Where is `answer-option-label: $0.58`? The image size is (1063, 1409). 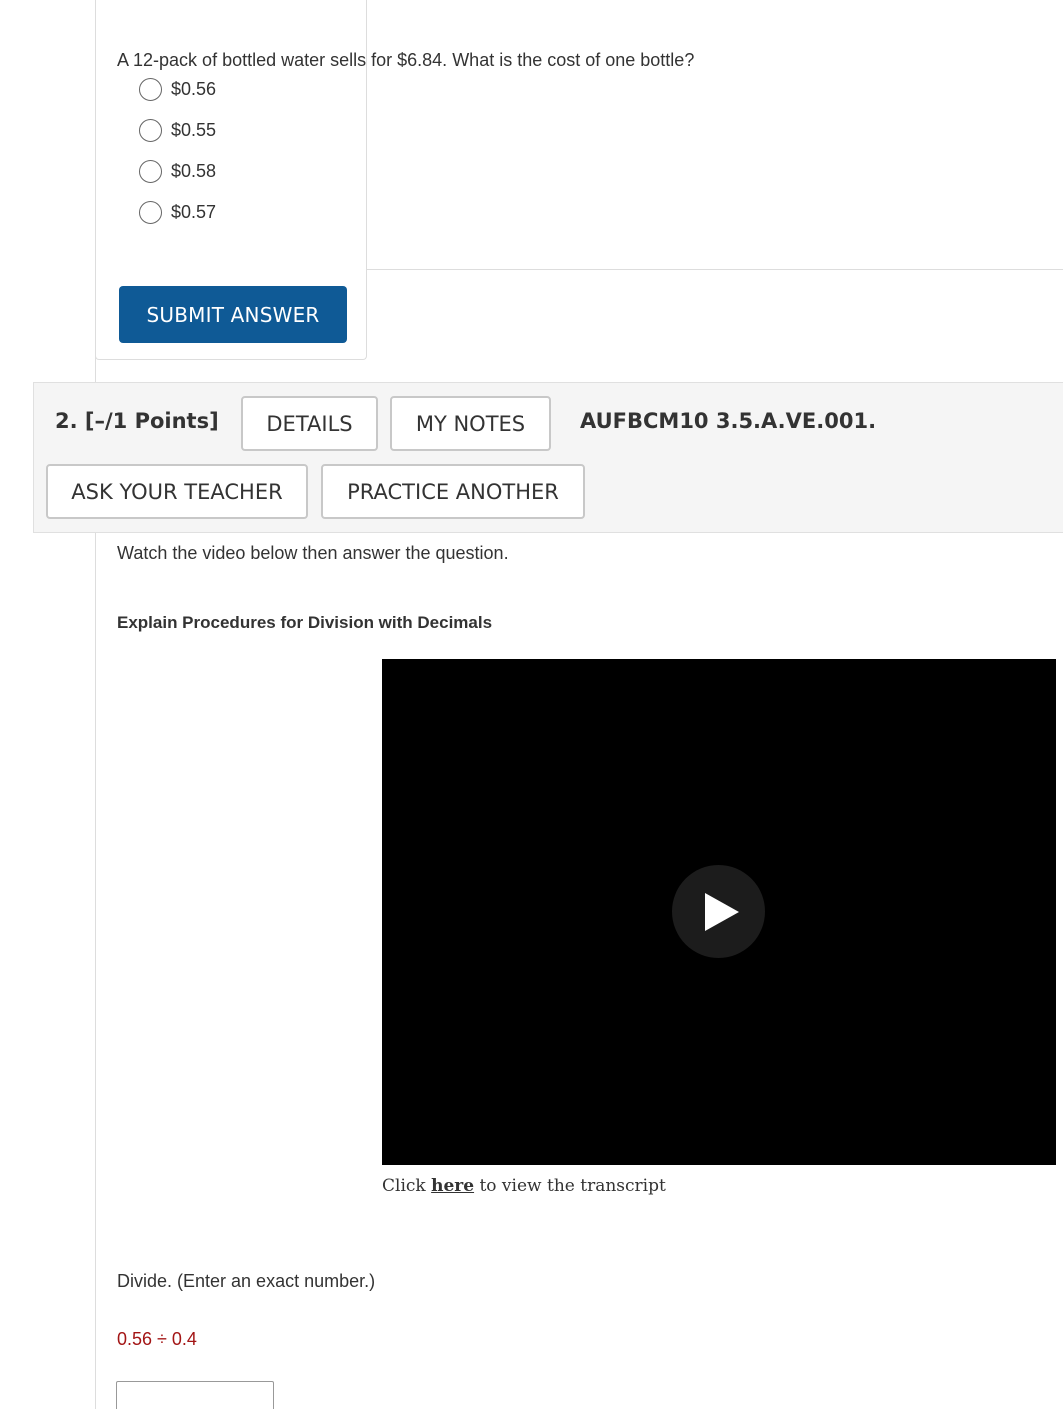 answer-option-label: $0.58 is located at coordinates (194, 170).